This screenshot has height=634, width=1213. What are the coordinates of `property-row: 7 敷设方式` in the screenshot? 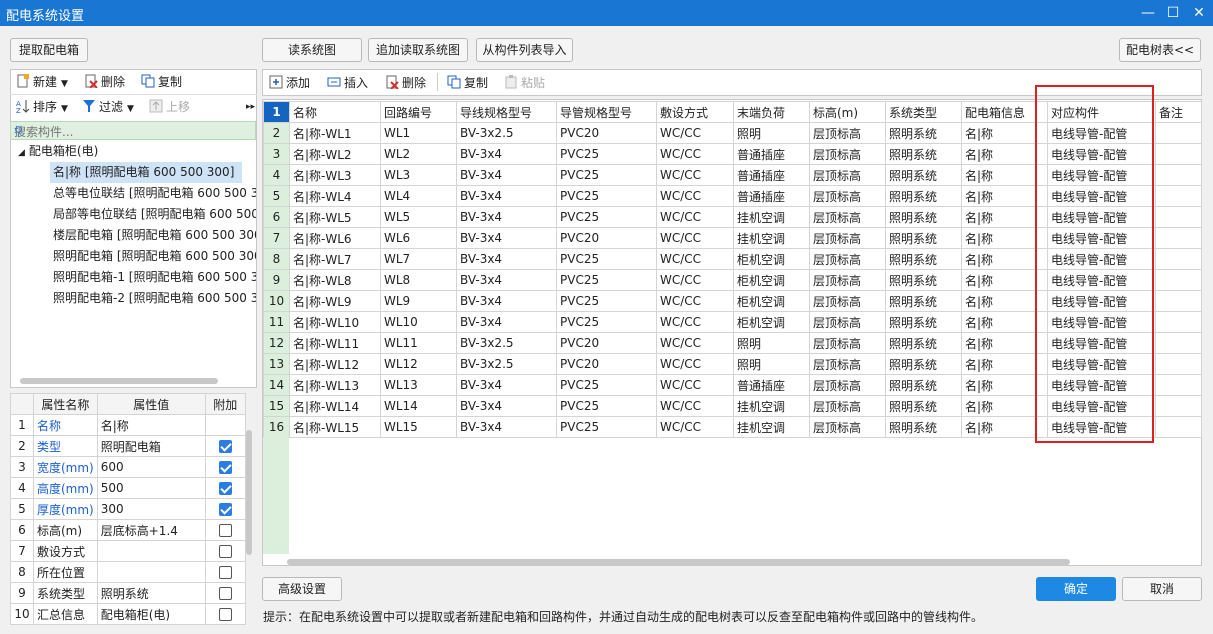 It's located at (128, 551).